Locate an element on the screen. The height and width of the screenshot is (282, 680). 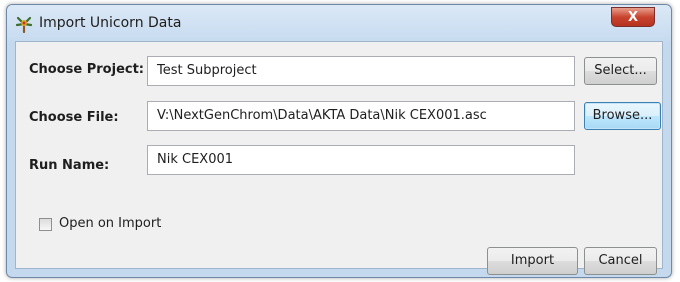
close-icon: X is located at coordinates (633, 17).